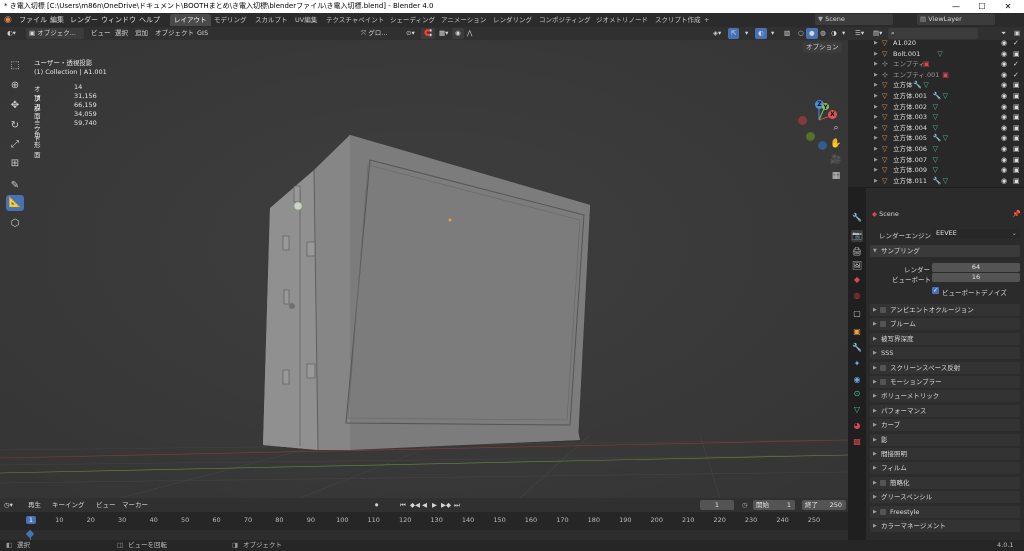 Image resolution: width=1024 pixels, height=551 pixels. I want to click on outliner-editor-icon: ☰▾, so click(859, 33).